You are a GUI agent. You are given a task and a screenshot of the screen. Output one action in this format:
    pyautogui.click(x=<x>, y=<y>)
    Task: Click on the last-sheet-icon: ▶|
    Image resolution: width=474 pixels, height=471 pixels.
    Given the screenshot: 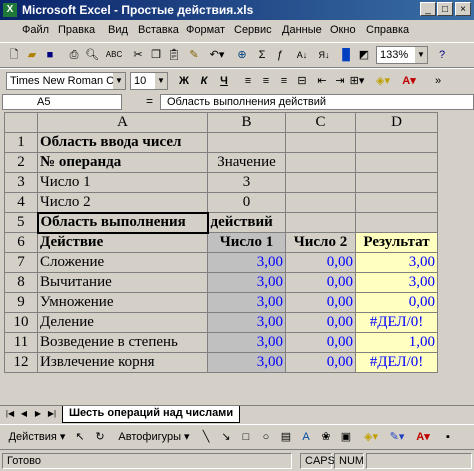 What is the action you would take?
    pyautogui.click(x=52, y=414)
    